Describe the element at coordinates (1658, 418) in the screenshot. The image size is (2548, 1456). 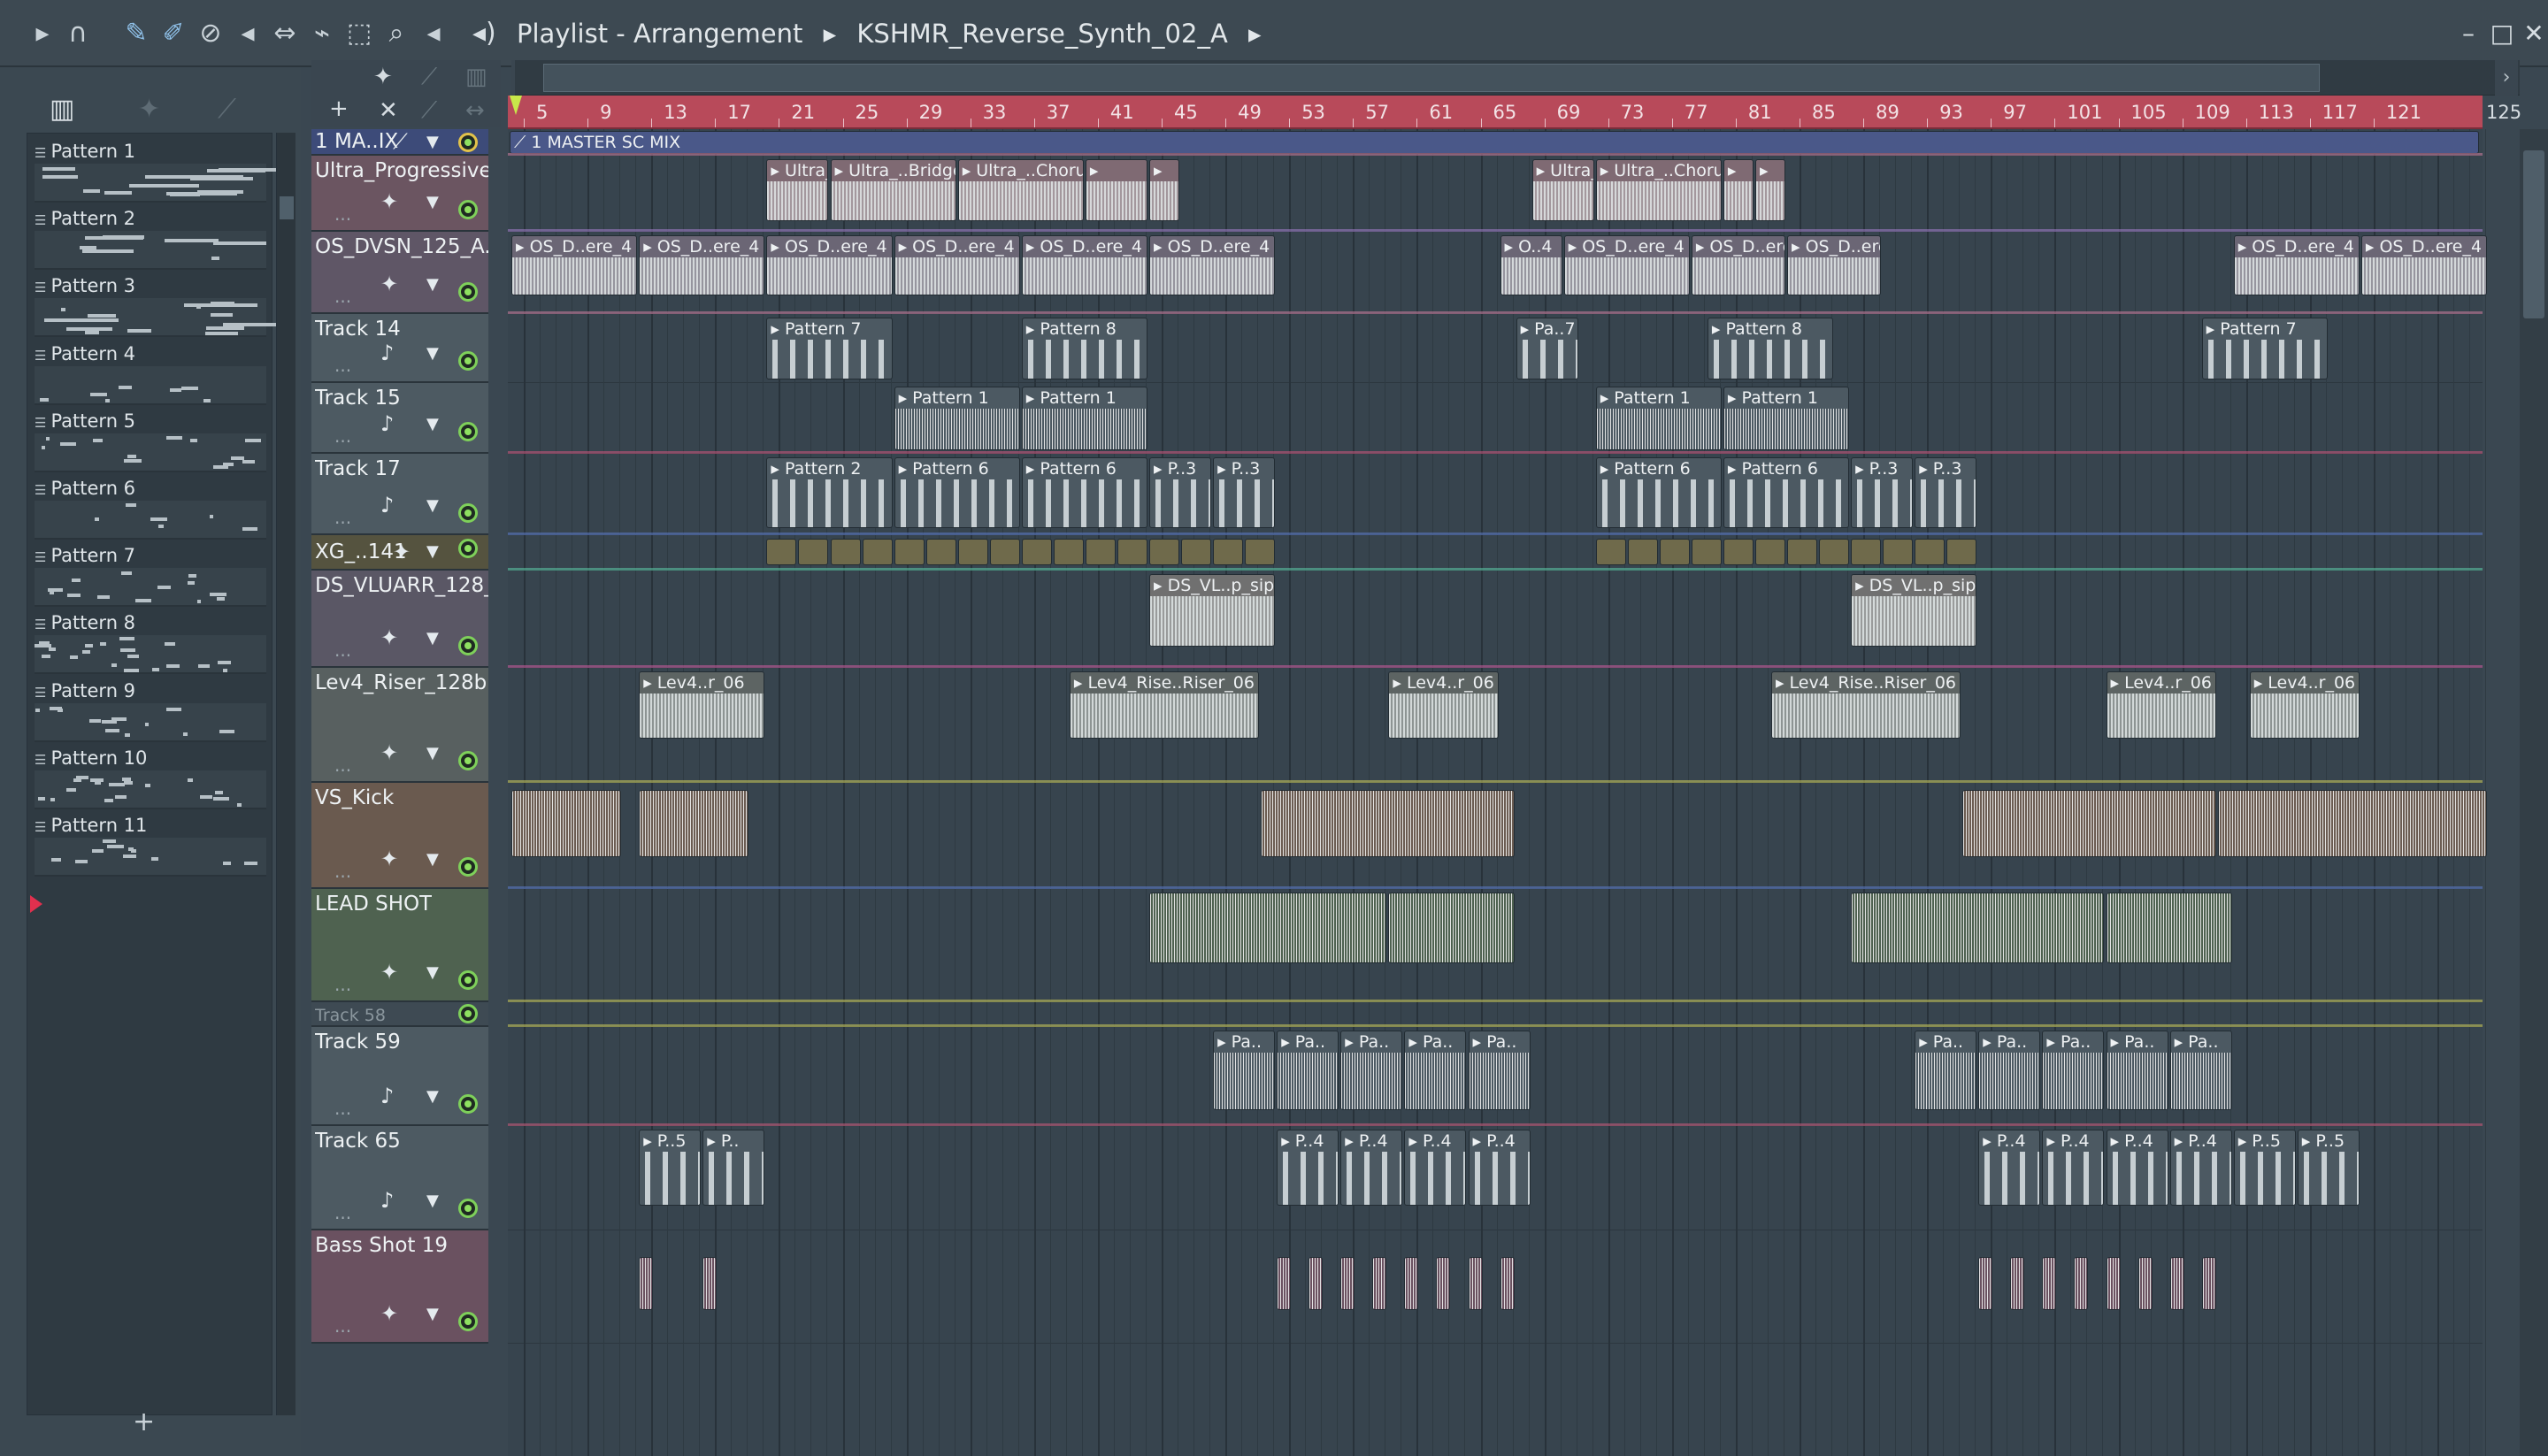
I see `playlist-clip: ▸ Pattern 1` at that location.